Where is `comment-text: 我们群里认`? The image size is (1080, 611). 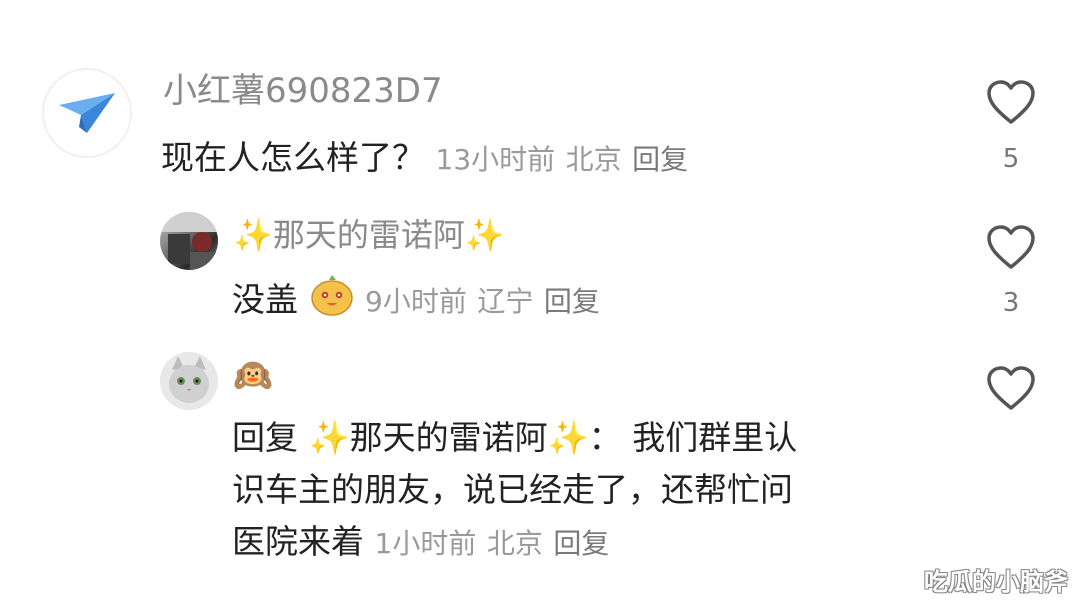
comment-text: 我们群里认 is located at coordinates (715, 437).